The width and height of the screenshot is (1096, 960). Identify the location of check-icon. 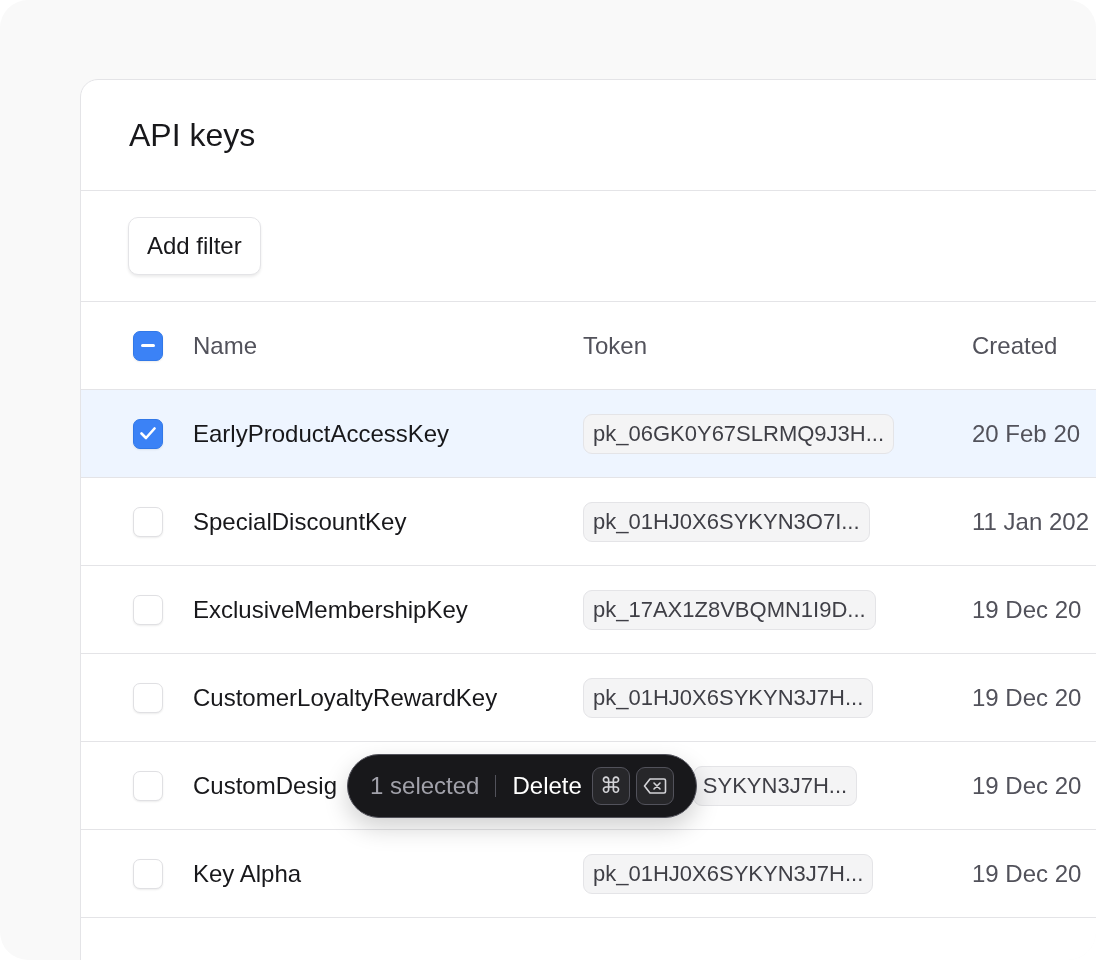
(148, 433).